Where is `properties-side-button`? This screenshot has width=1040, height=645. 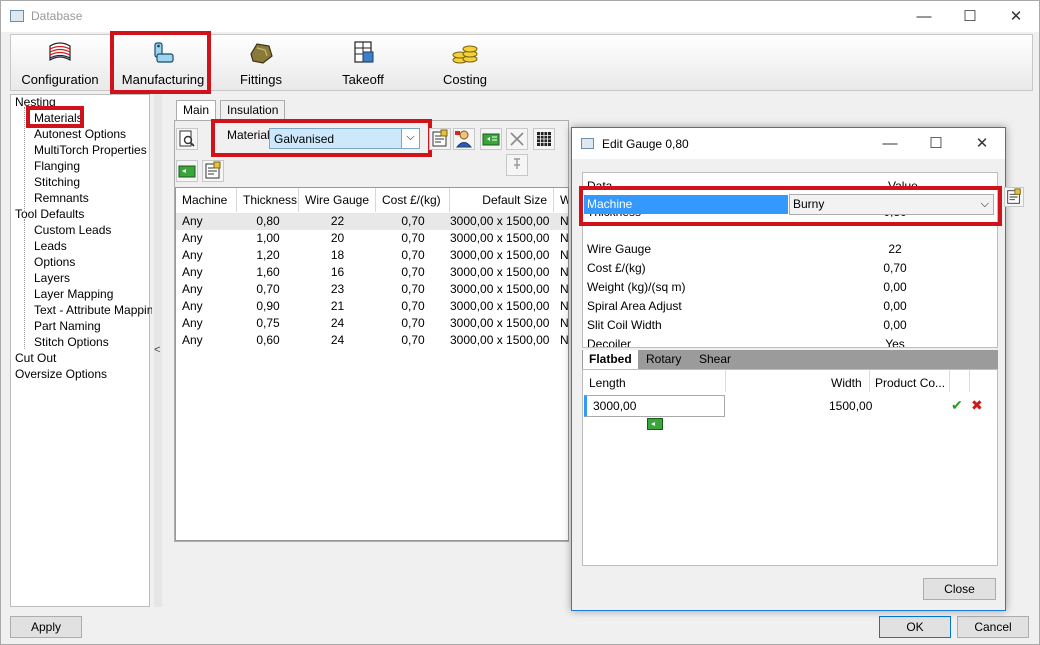
properties-side-button is located at coordinates (1014, 197).